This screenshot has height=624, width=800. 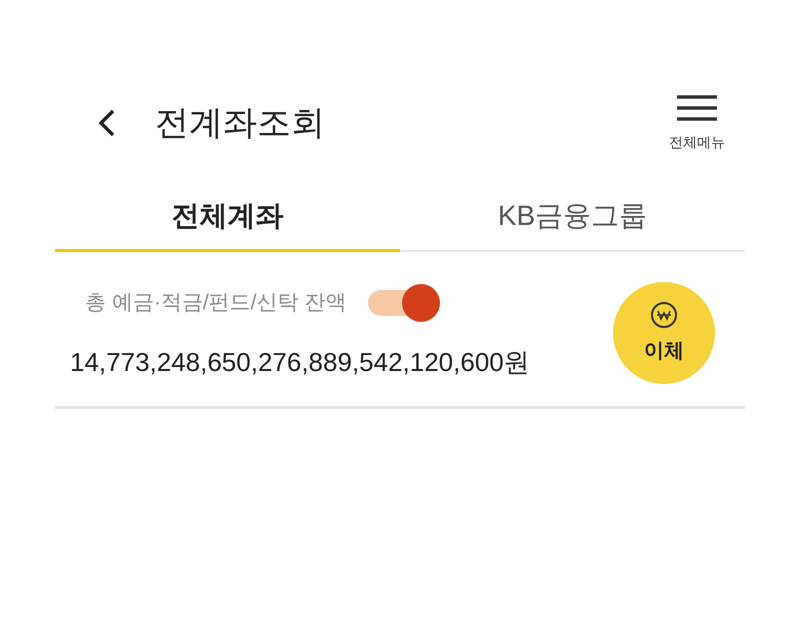 What do you see at coordinates (300, 362) in the screenshot?
I see `balance-amount: 14,773,248,650,276,889,542,120,600원` at bounding box center [300, 362].